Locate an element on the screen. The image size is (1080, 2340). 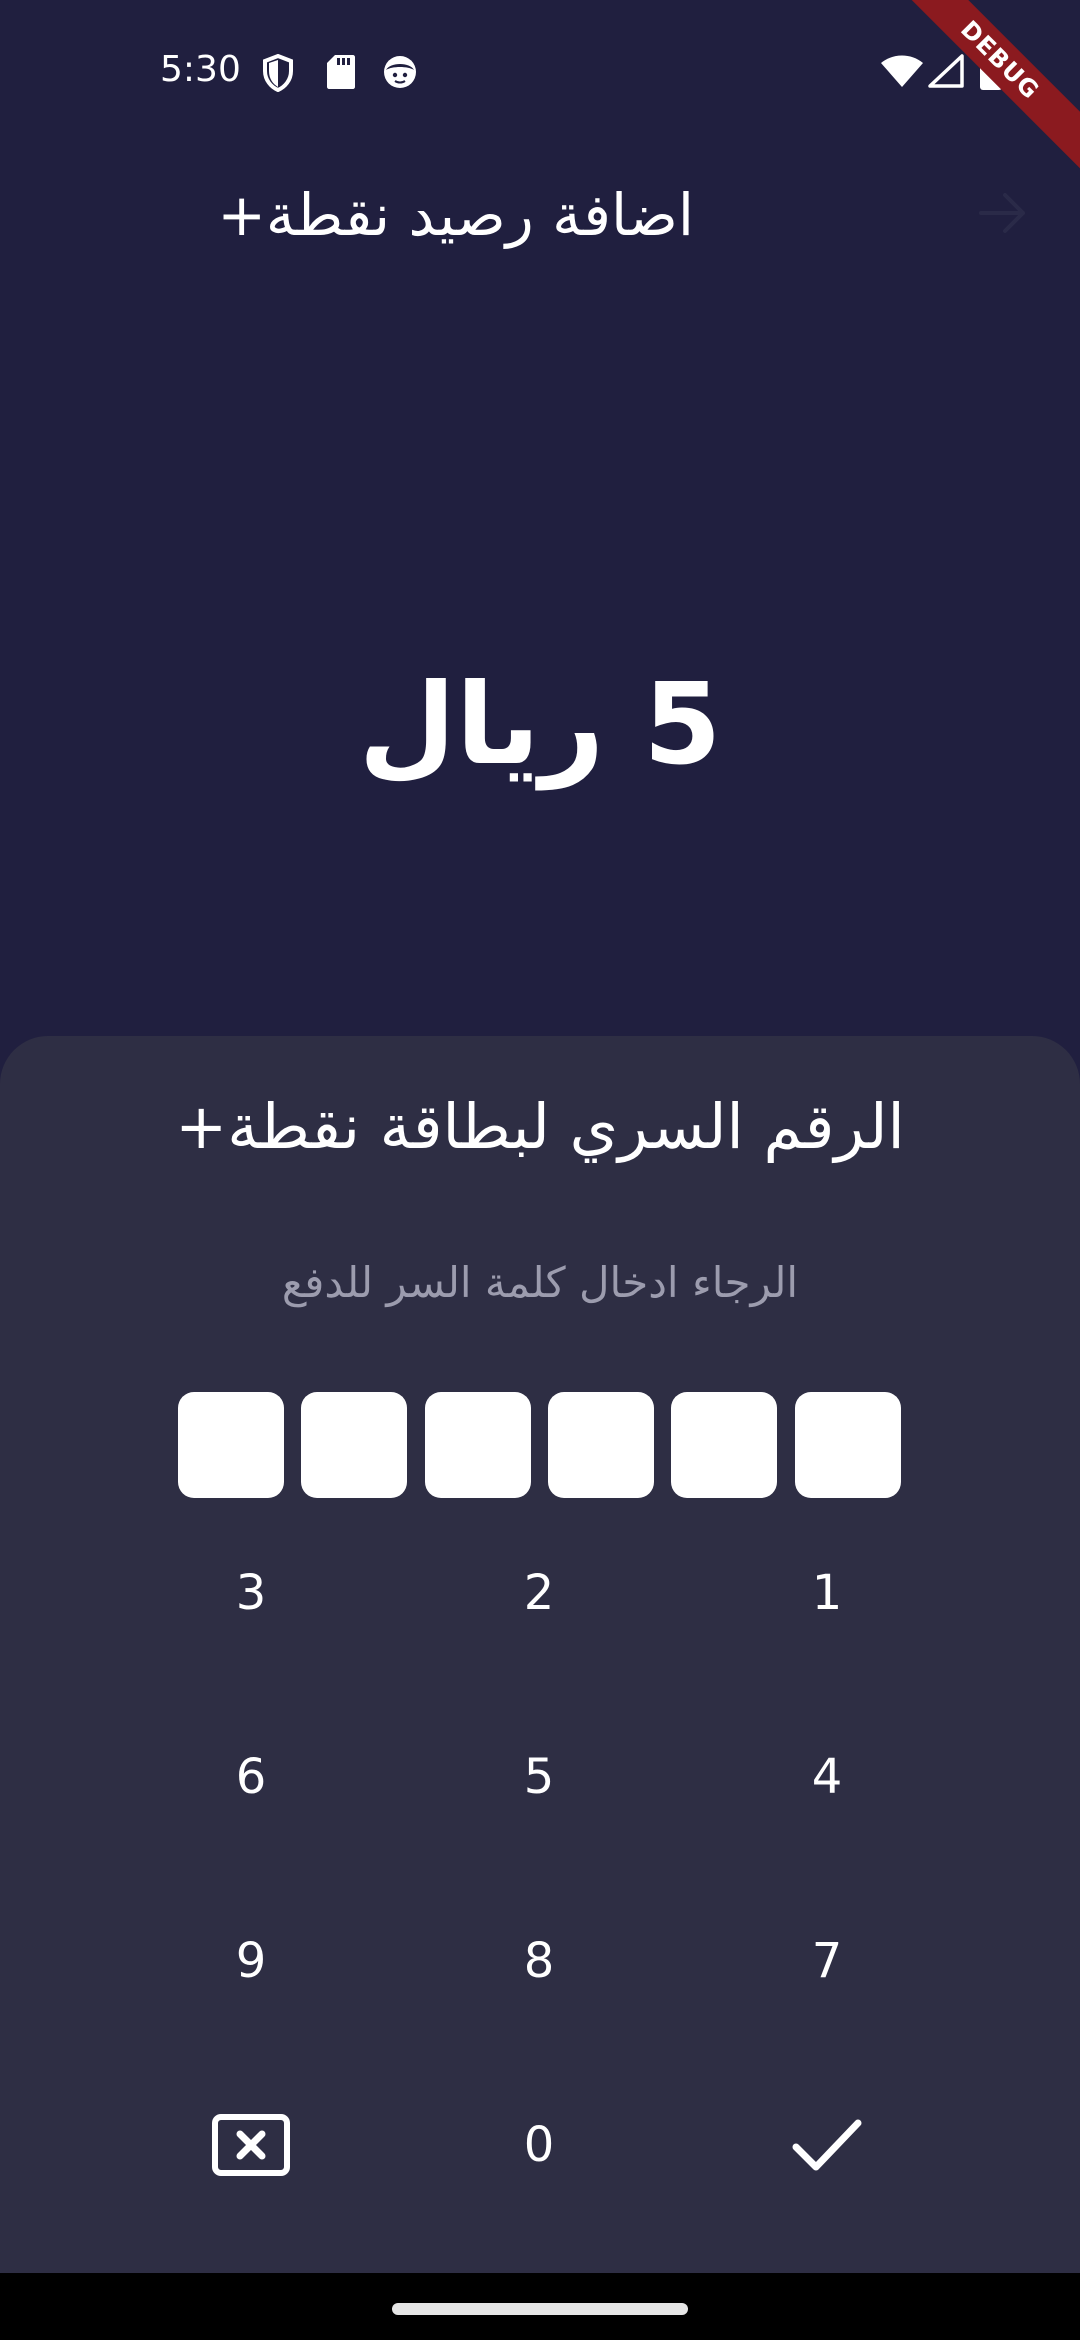
signal-icon is located at coordinates (946, 71).